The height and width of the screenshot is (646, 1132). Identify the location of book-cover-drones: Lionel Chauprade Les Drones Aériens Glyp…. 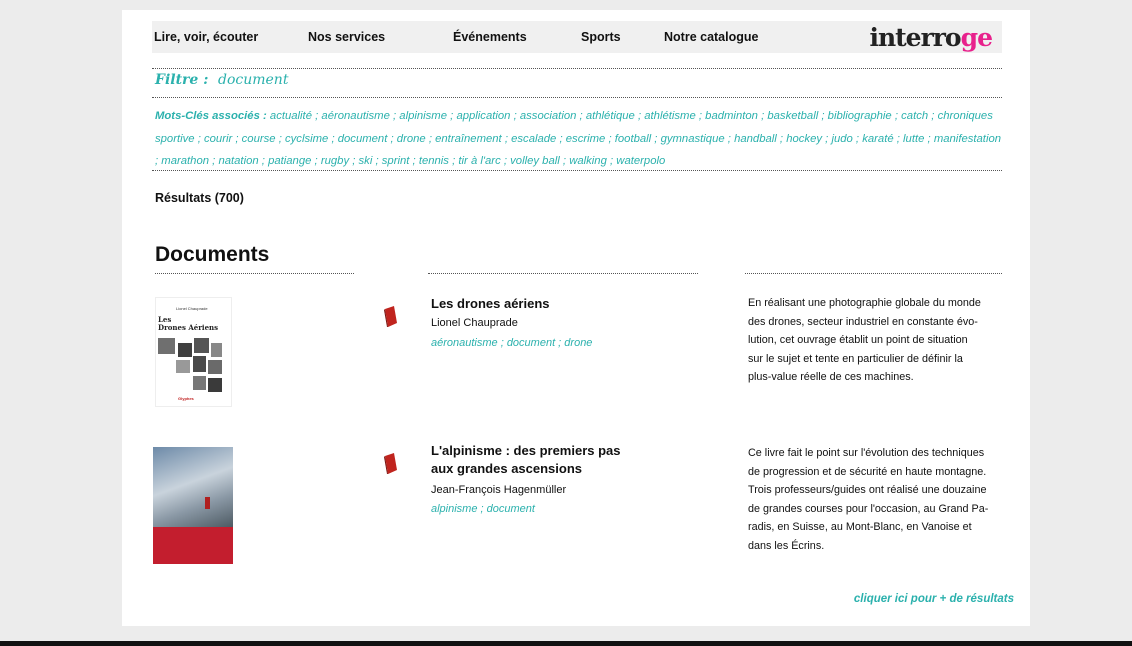
(193, 352).